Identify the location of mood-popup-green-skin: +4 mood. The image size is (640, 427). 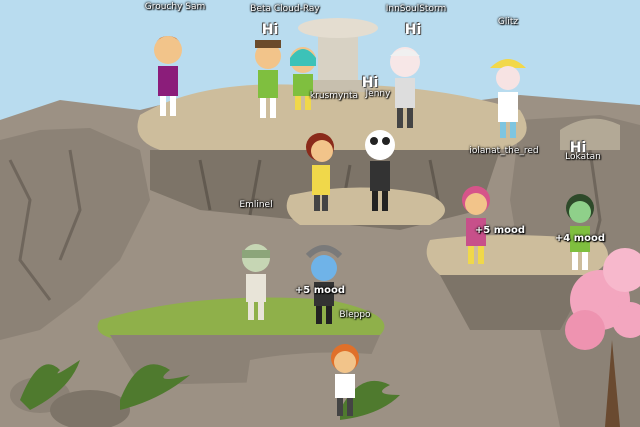
(580, 238).